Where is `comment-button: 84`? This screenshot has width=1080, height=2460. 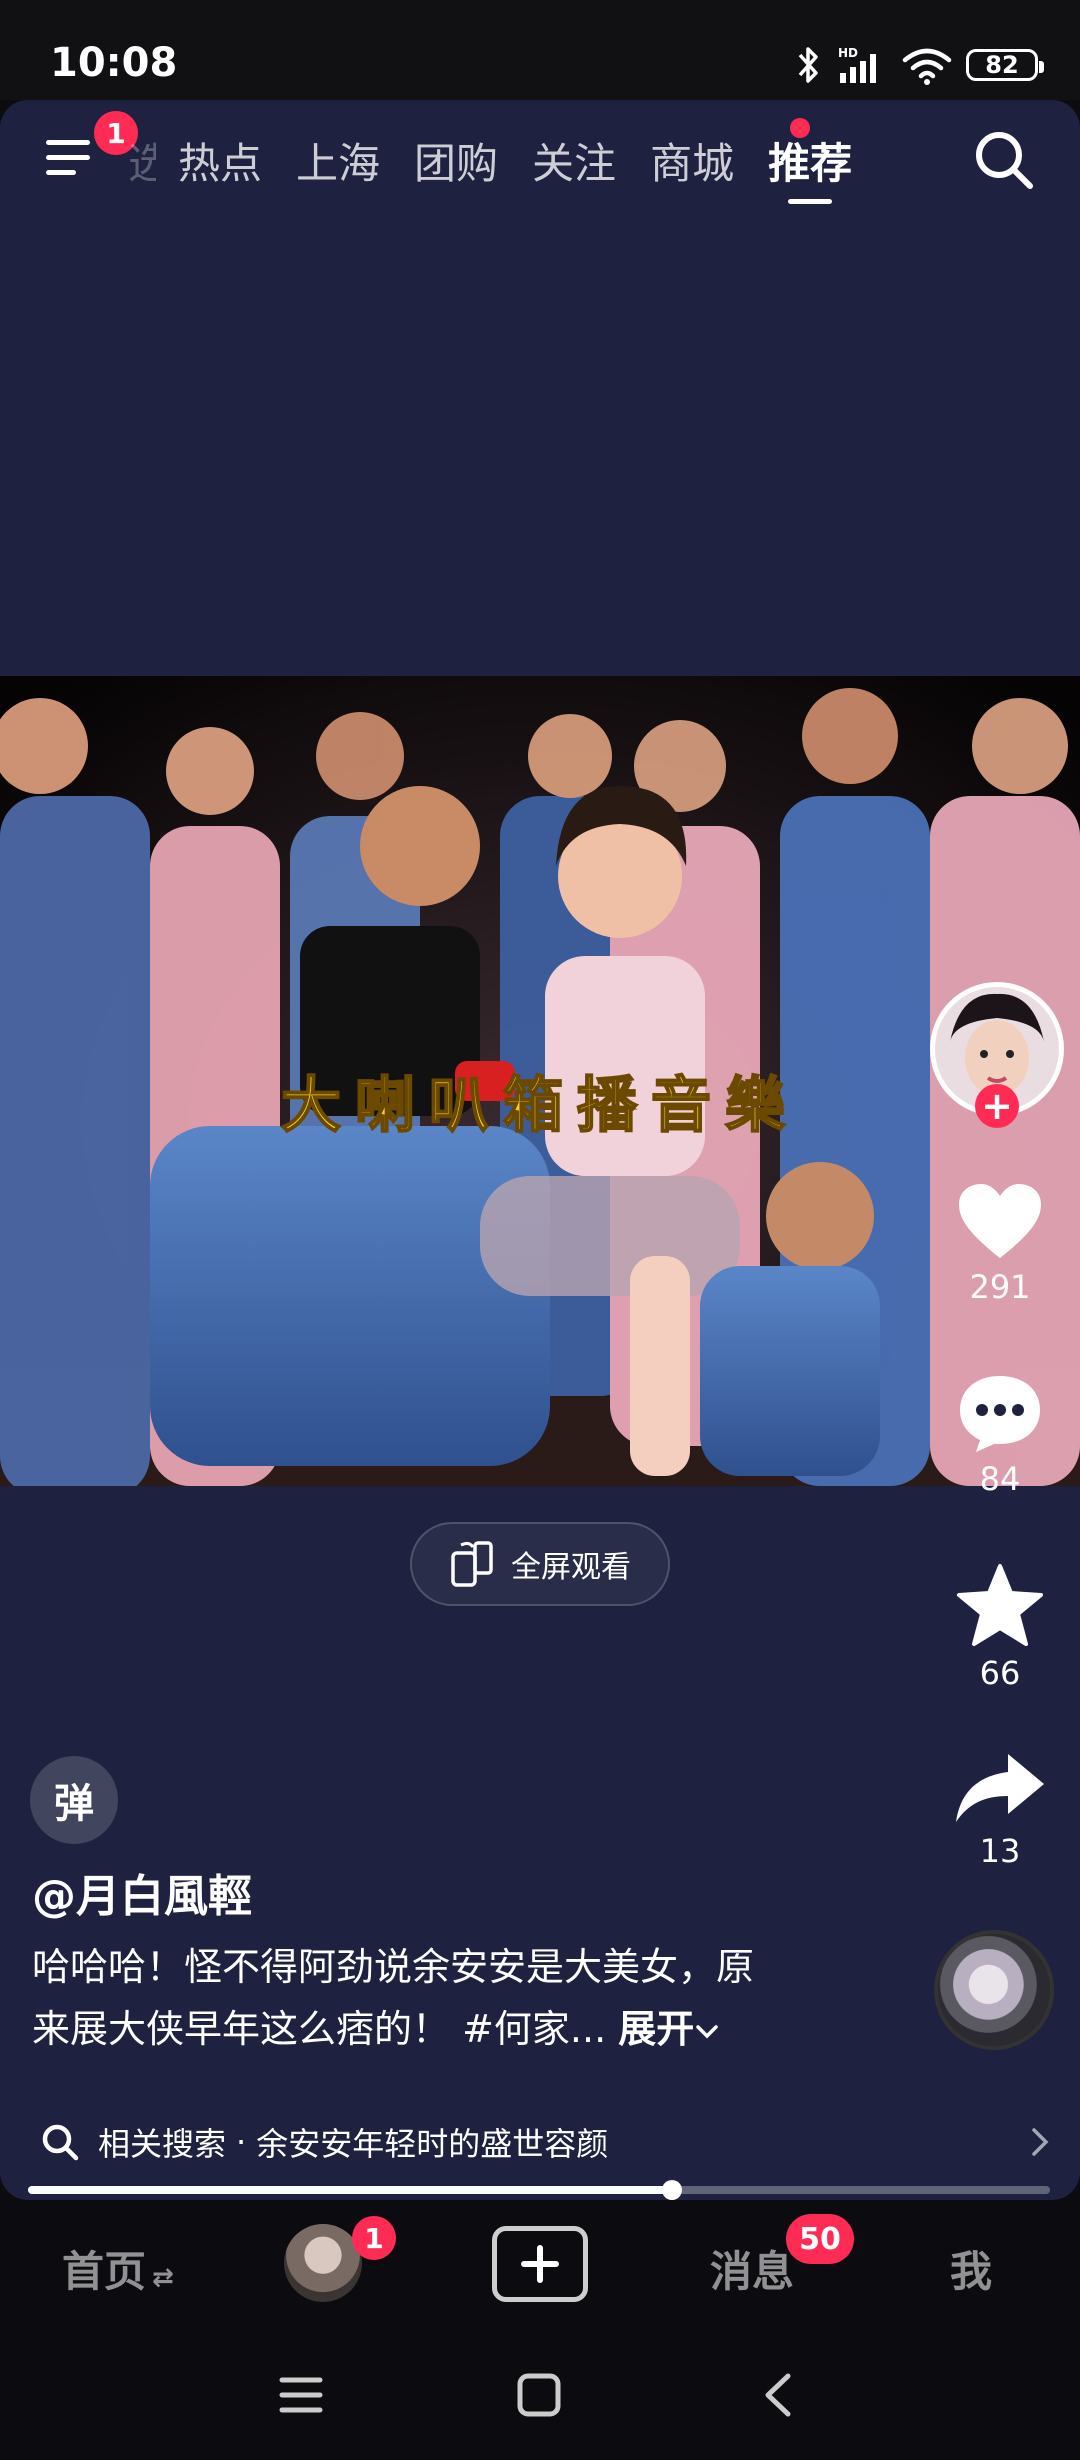 comment-button: 84 is located at coordinates (1000, 1435).